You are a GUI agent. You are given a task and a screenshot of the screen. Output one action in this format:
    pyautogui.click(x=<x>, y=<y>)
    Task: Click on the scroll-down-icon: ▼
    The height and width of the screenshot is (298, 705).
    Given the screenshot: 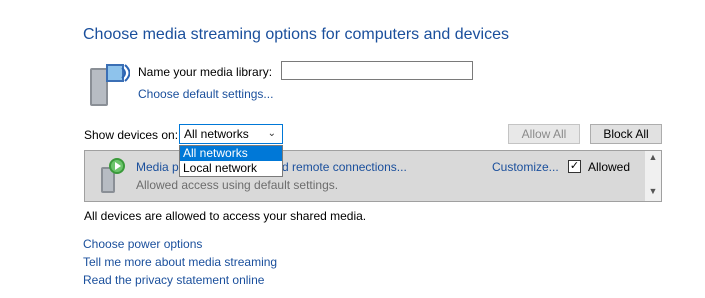 What is the action you would take?
    pyautogui.click(x=653, y=191)
    